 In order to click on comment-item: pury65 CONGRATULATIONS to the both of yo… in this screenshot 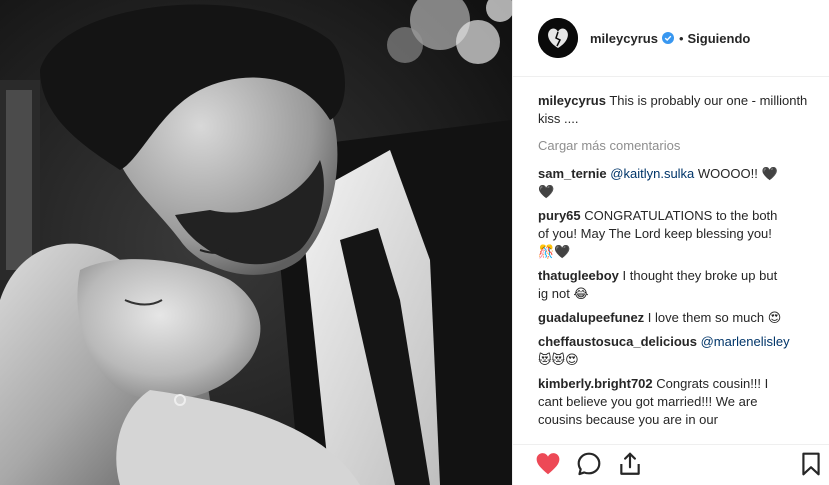, I will do `click(673, 234)`.